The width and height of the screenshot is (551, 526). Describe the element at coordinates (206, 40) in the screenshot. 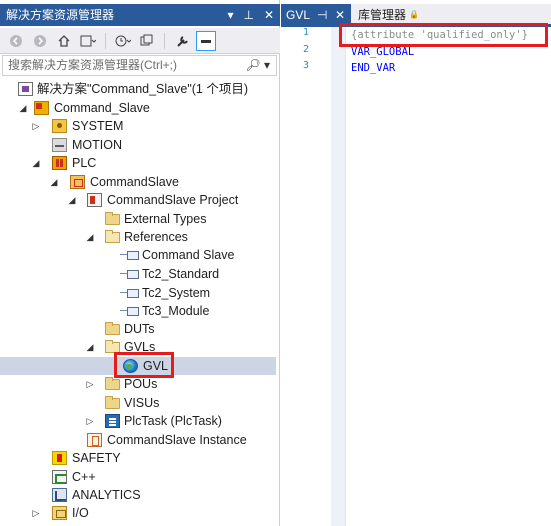

I see `sync-with-active-document-icon` at that location.